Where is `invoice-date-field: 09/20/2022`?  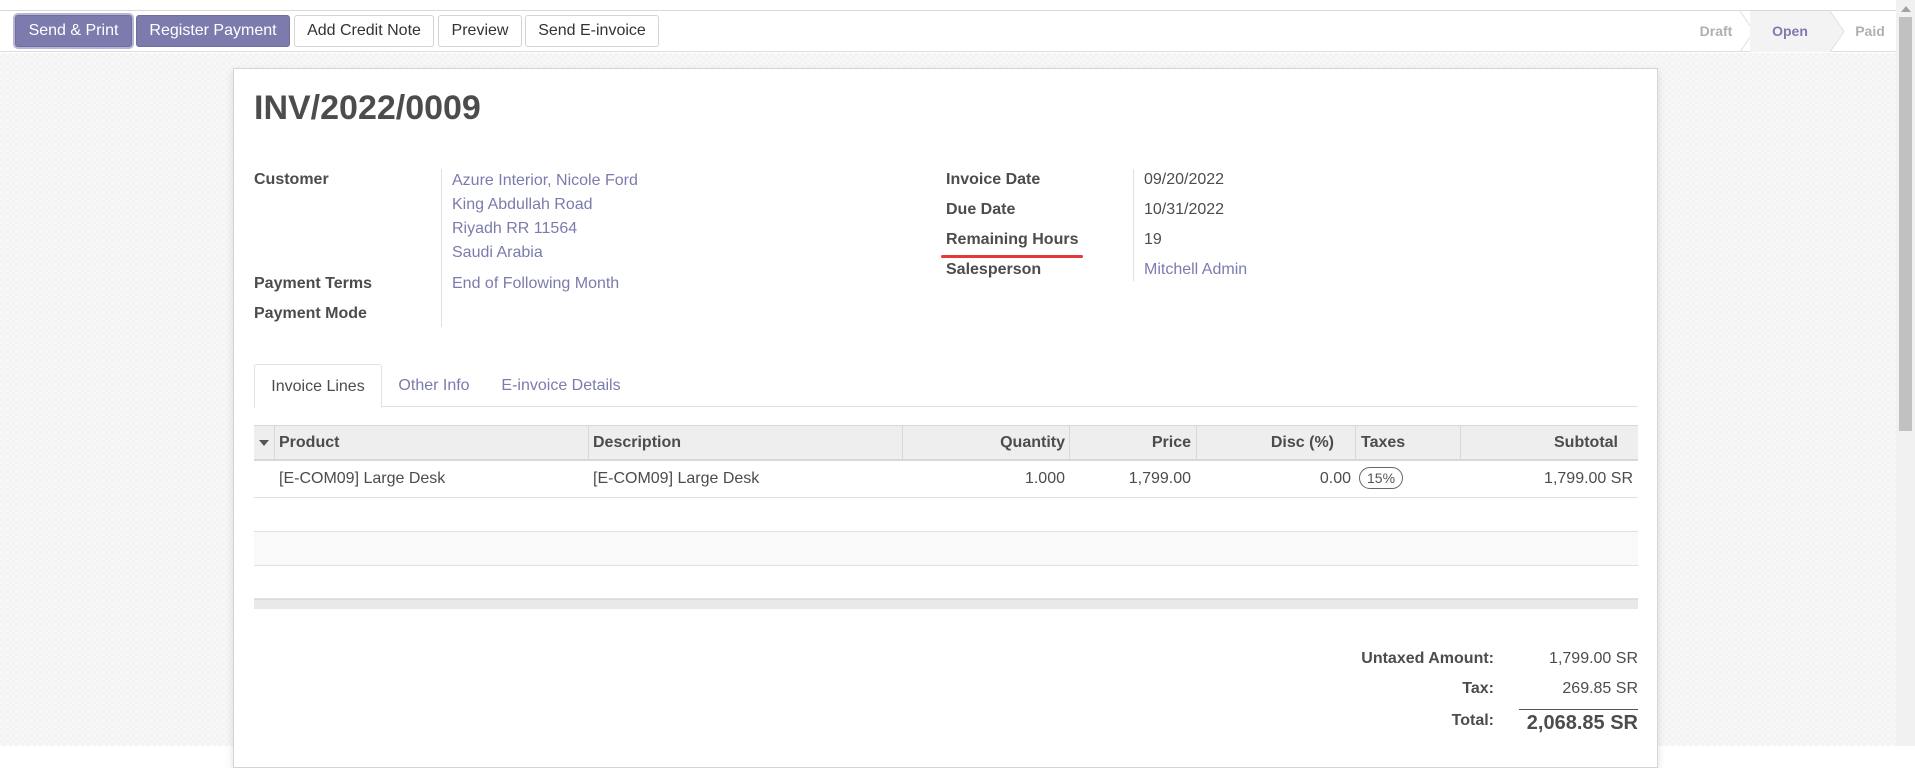
invoice-date-field: 09/20/2022 is located at coordinates (1184, 180).